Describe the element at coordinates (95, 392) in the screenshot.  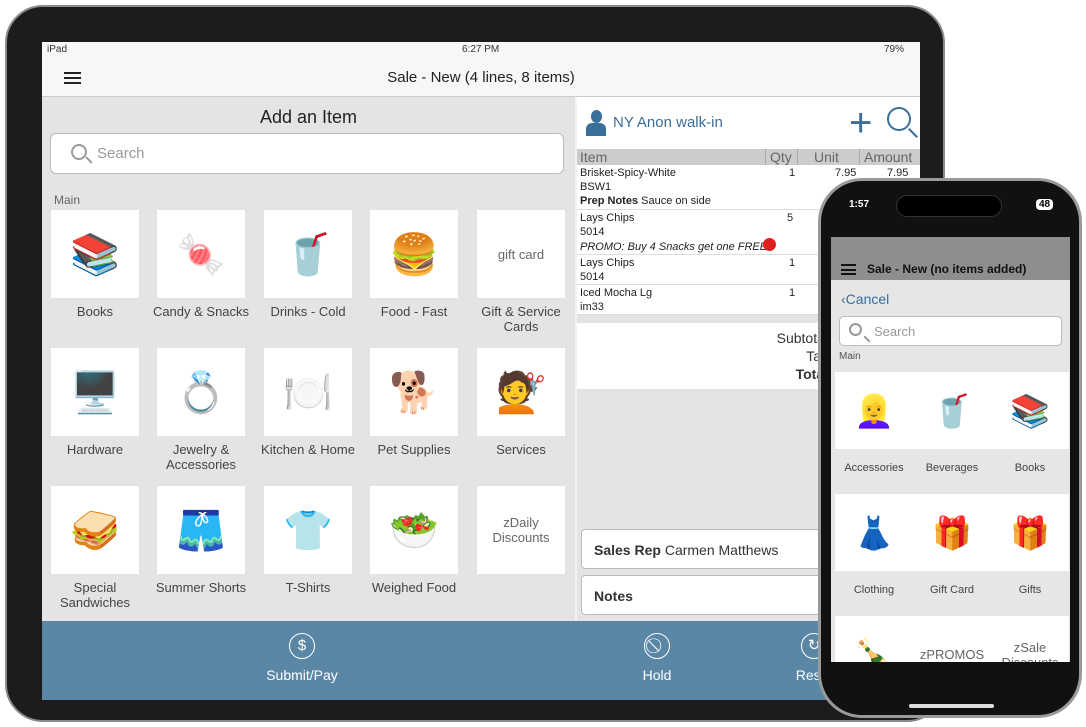
I see `category-image: 🖥️` at that location.